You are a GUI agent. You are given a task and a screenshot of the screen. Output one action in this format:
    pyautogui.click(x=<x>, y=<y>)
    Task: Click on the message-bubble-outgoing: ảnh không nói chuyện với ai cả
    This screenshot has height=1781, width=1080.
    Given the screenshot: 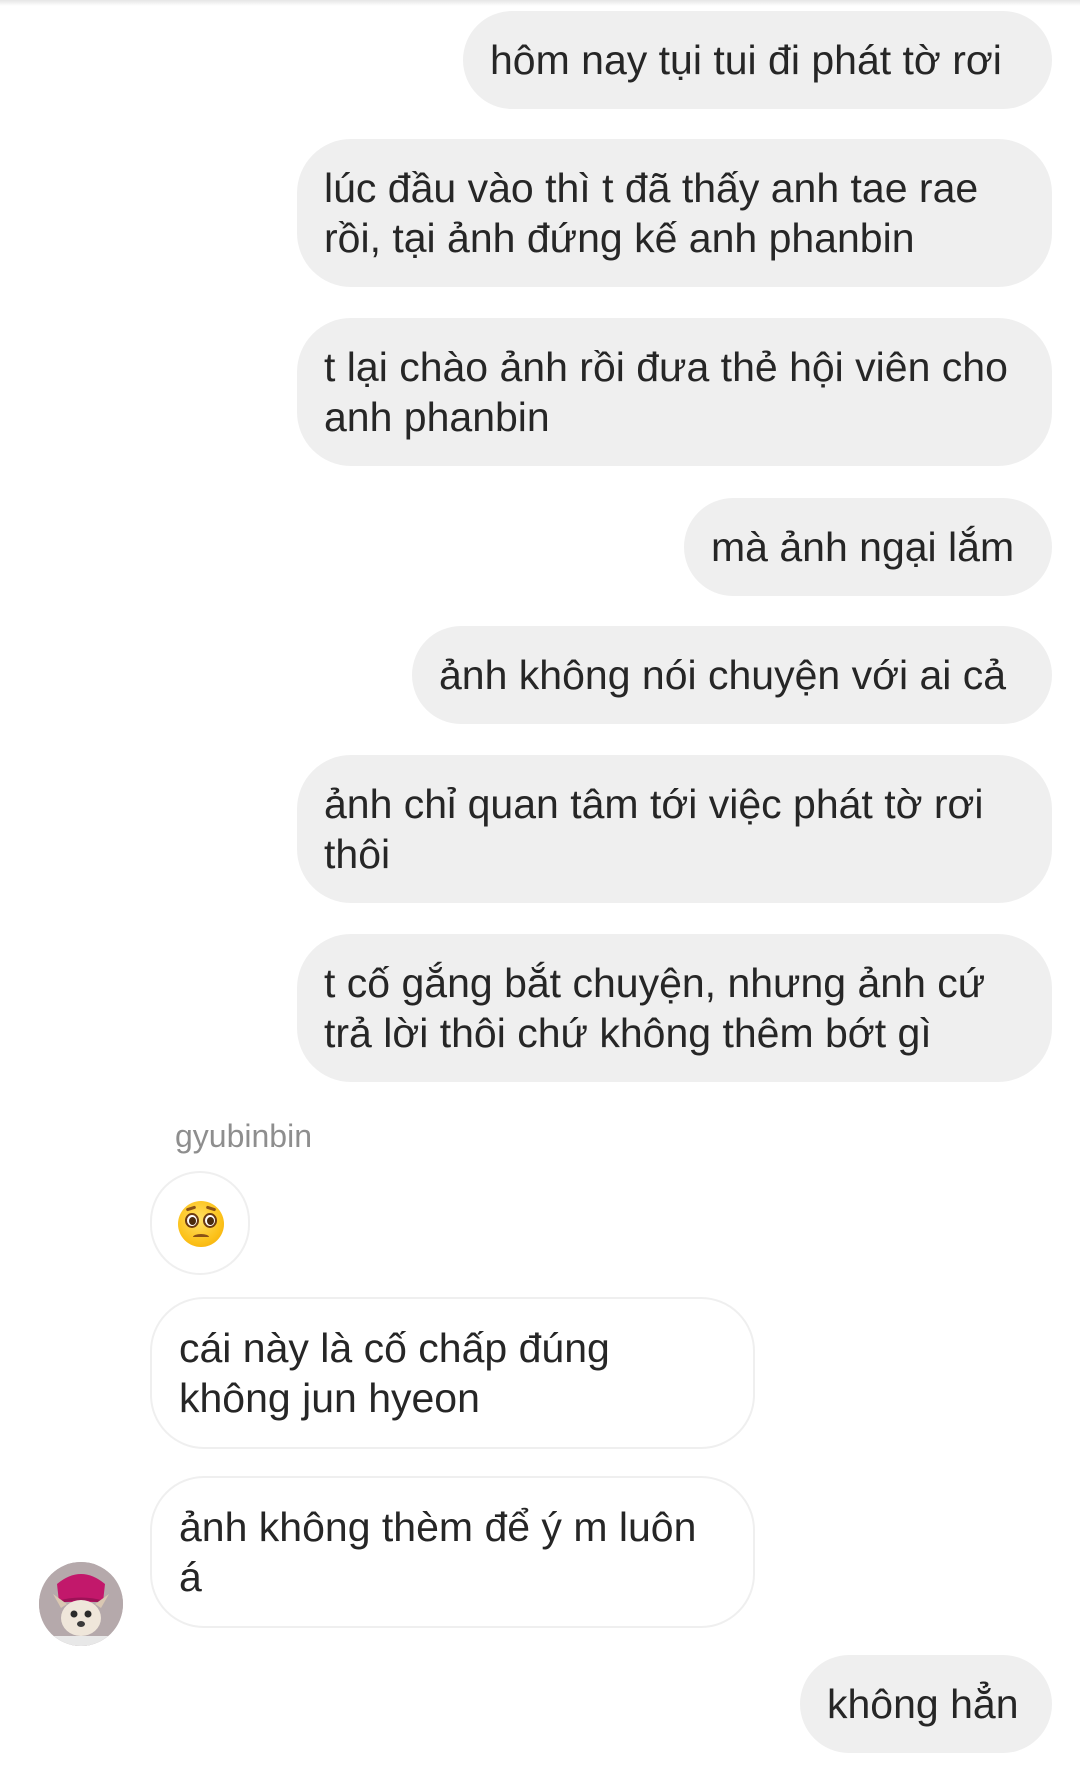 What is the action you would take?
    pyautogui.click(x=732, y=675)
    